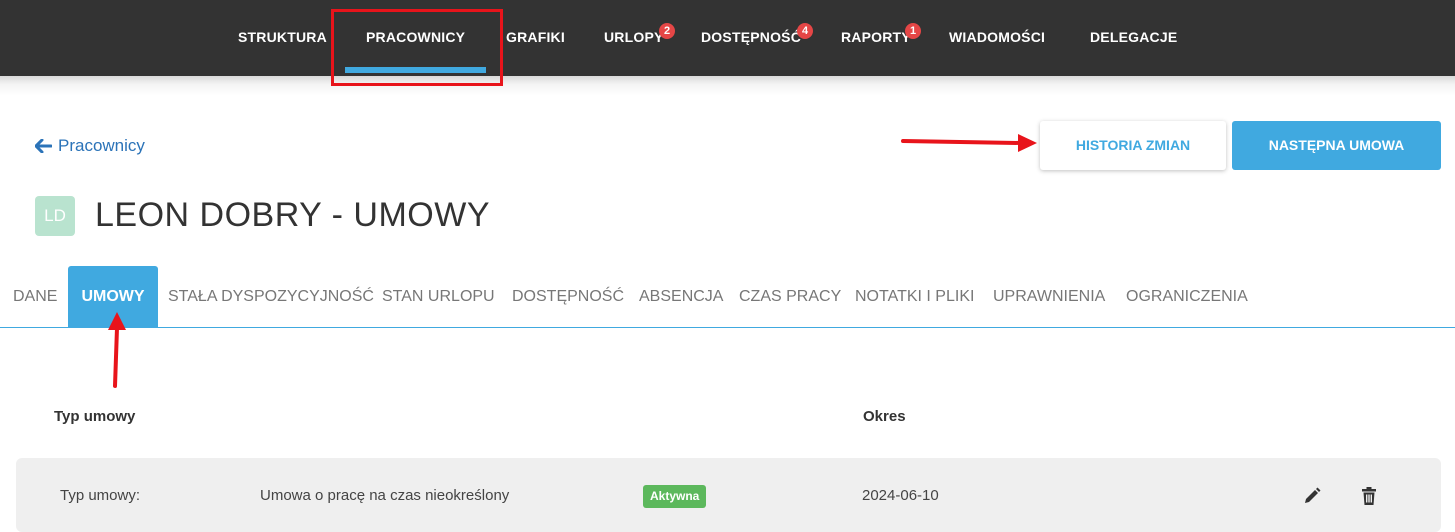 Image resolution: width=1455 pixels, height=532 pixels. Describe the element at coordinates (913, 31) in the screenshot. I see `nav-badge-raporty: 1` at that location.